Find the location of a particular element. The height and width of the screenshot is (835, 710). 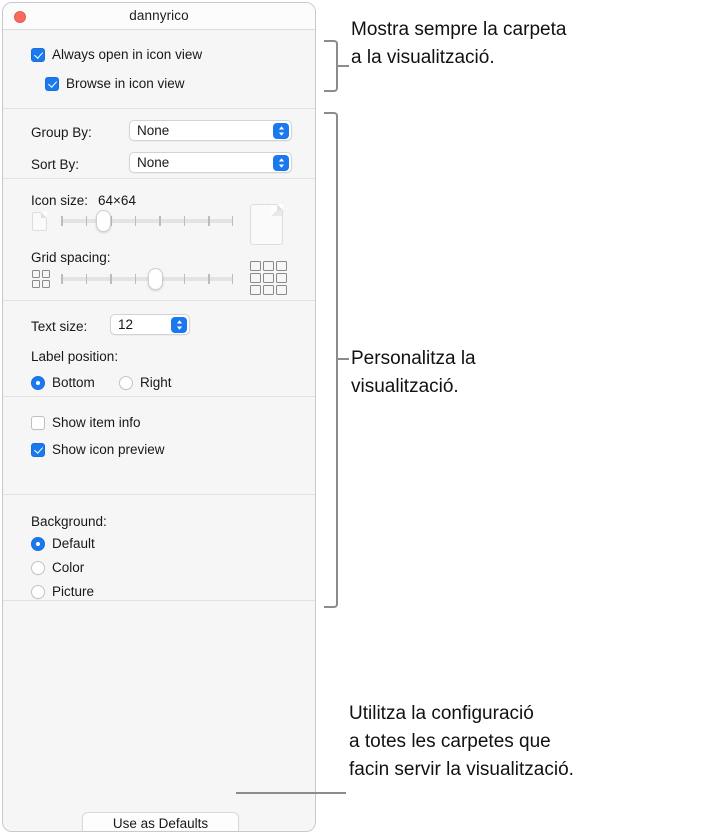

small-icon-indicator-icon is located at coordinates (39, 221).